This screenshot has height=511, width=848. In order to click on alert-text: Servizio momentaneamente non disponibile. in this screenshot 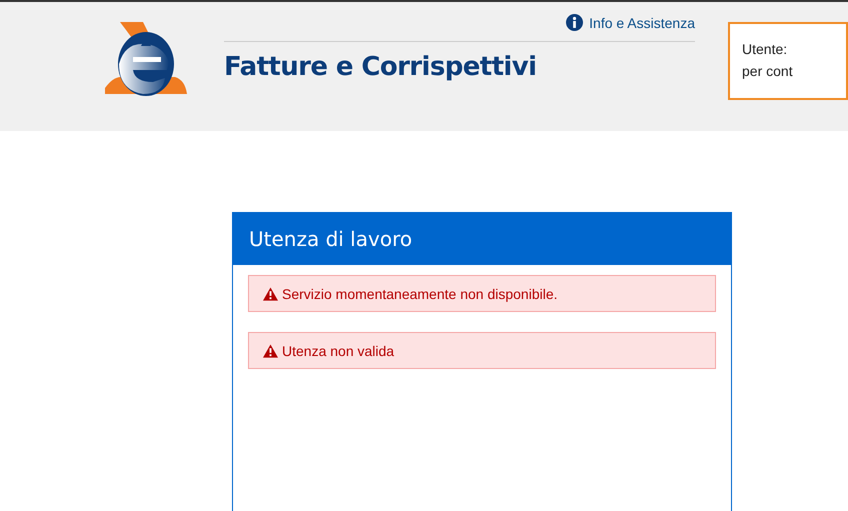, I will do `click(420, 294)`.